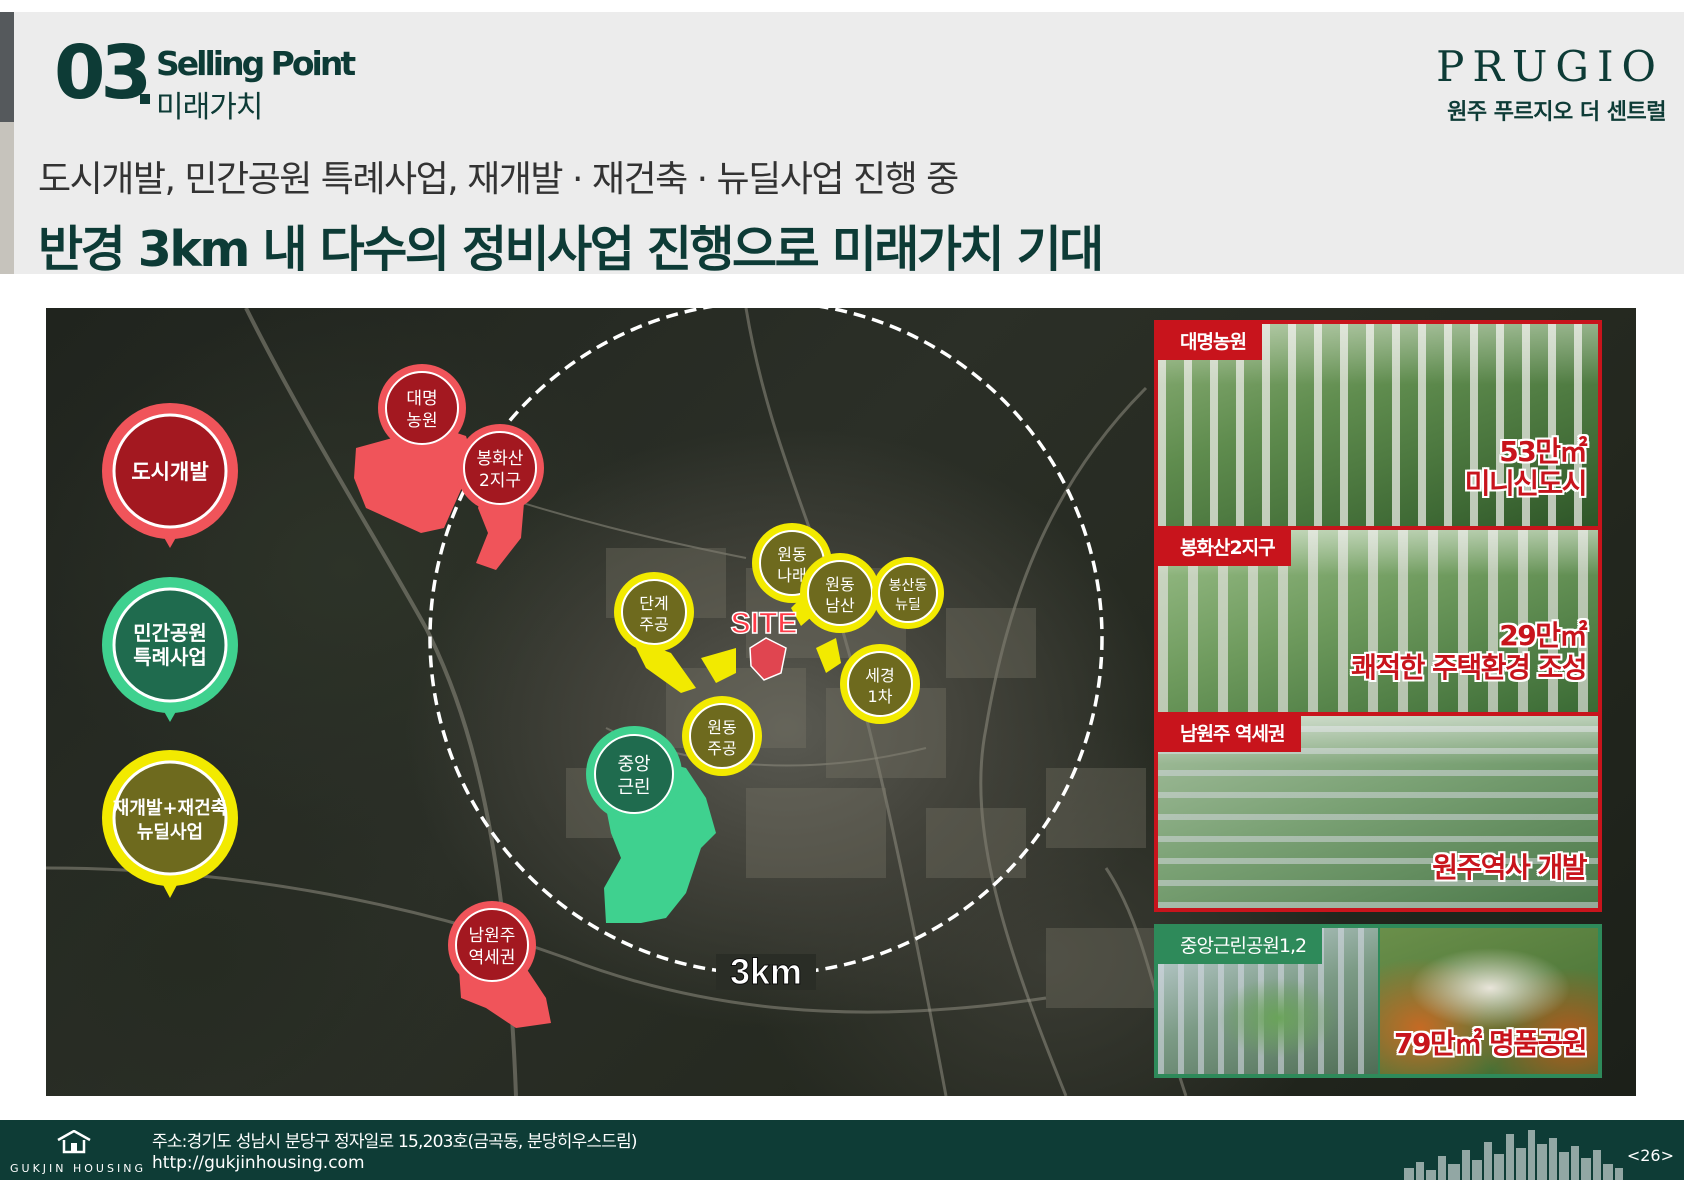 The height and width of the screenshot is (1191, 1684). I want to click on tag-namwonju: 남원주 역세권, so click(1229, 734).